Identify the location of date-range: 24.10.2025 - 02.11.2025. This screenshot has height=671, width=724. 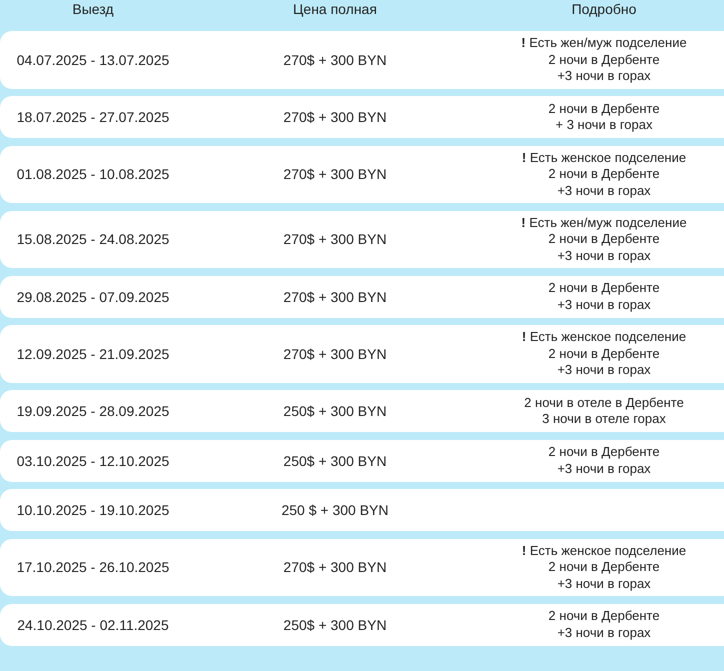
(93, 624).